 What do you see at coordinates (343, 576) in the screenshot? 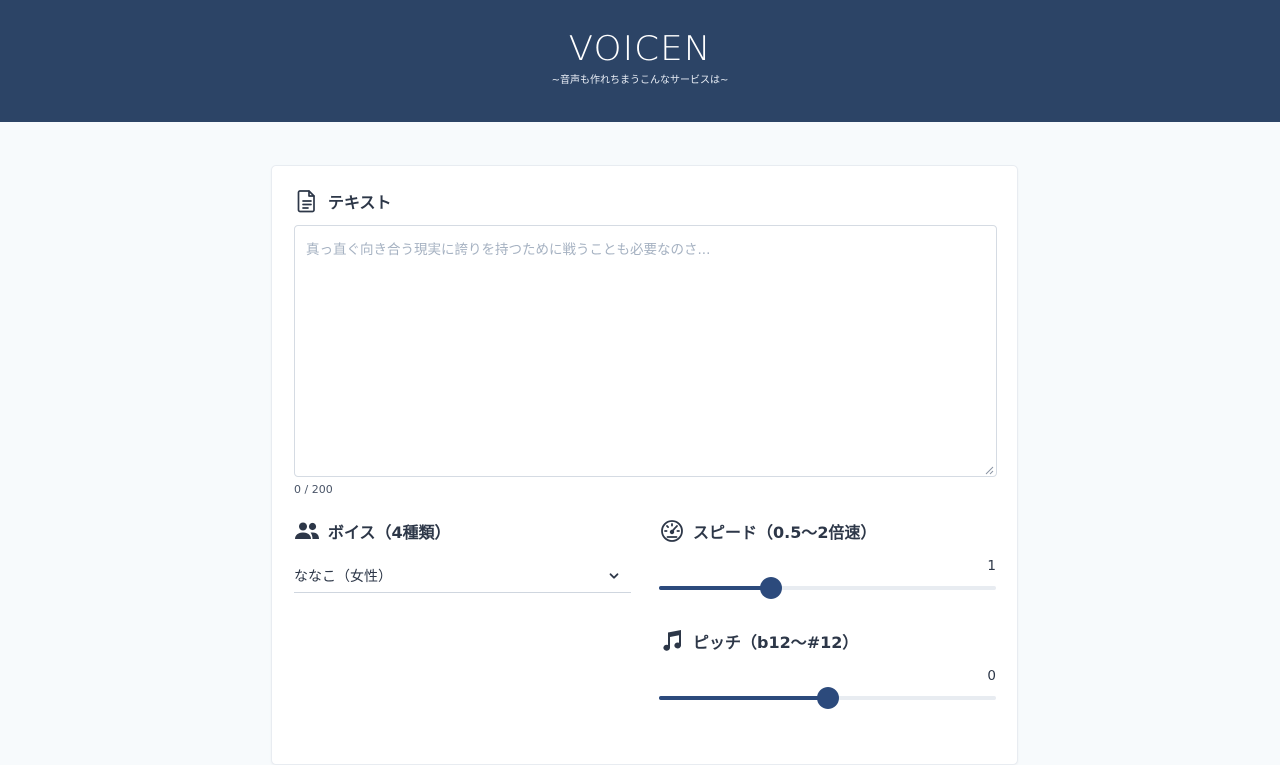
I see `voice-select-value: ななこ（女性）` at bounding box center [343, 576].